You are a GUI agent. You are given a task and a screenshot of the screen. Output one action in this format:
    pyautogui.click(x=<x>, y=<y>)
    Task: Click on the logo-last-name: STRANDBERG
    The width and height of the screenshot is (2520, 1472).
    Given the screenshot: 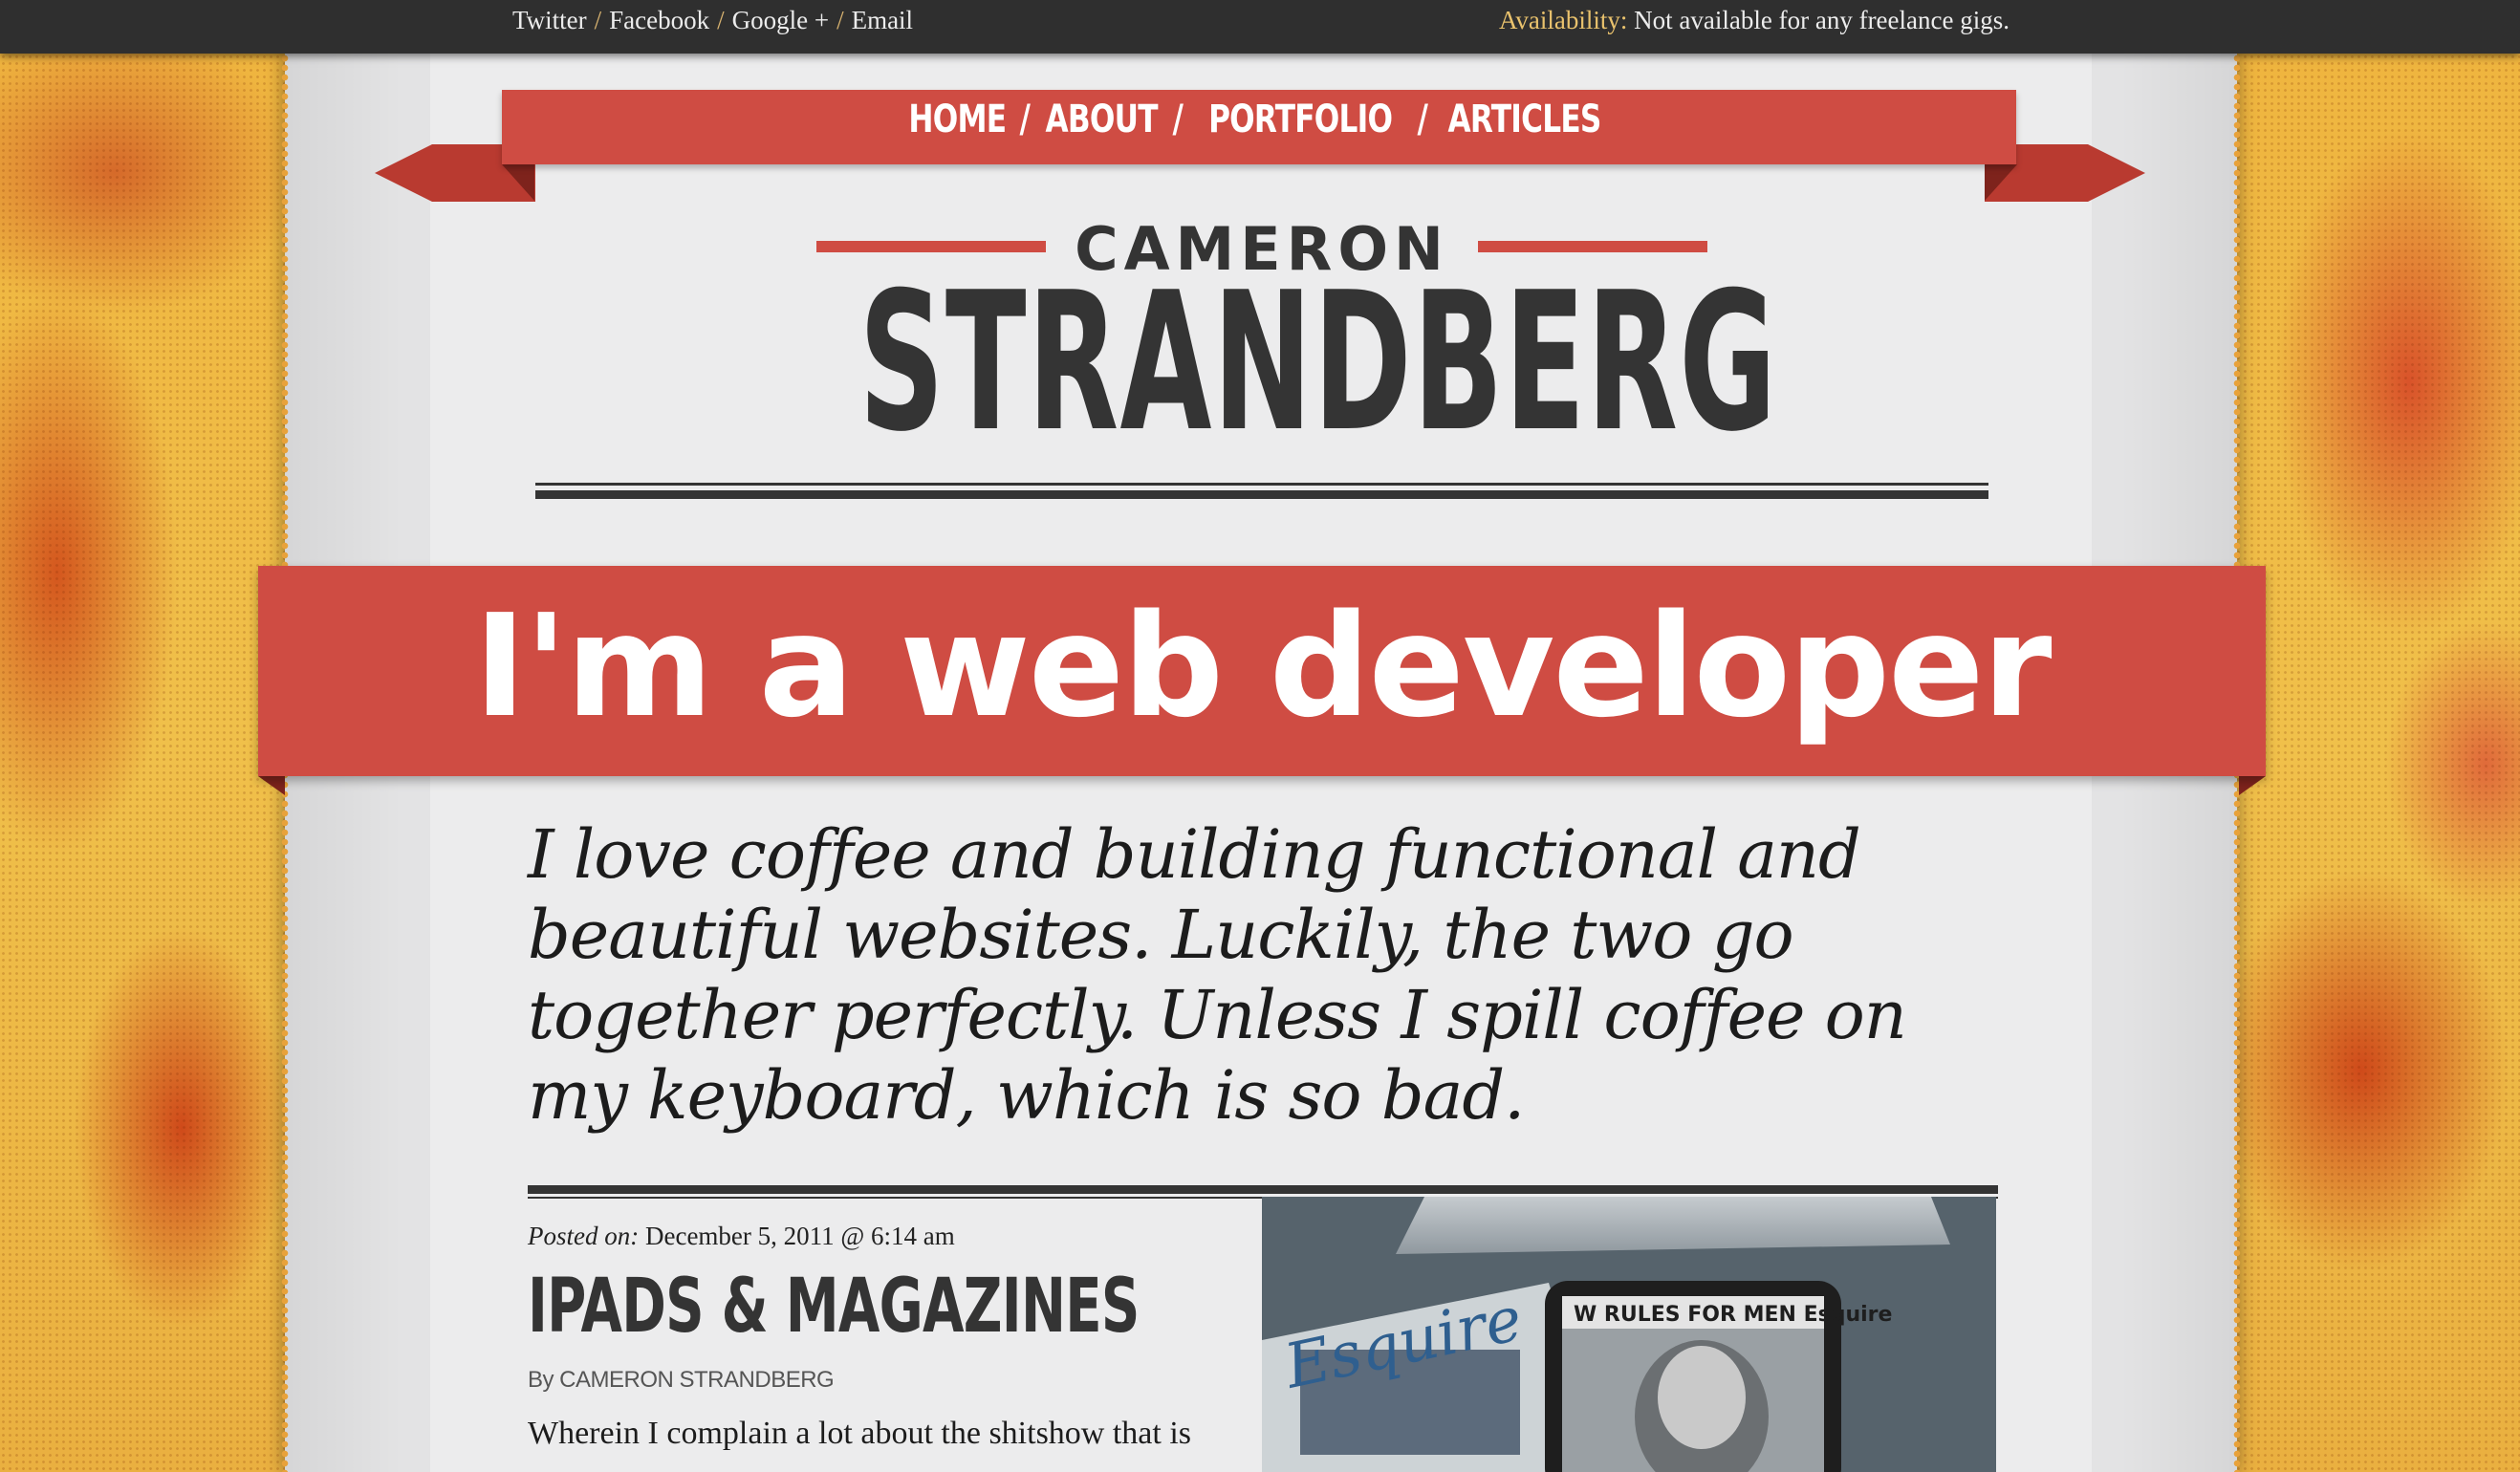 What is the action you would take?
    pyautogui.click(x=1317, y=364)
    